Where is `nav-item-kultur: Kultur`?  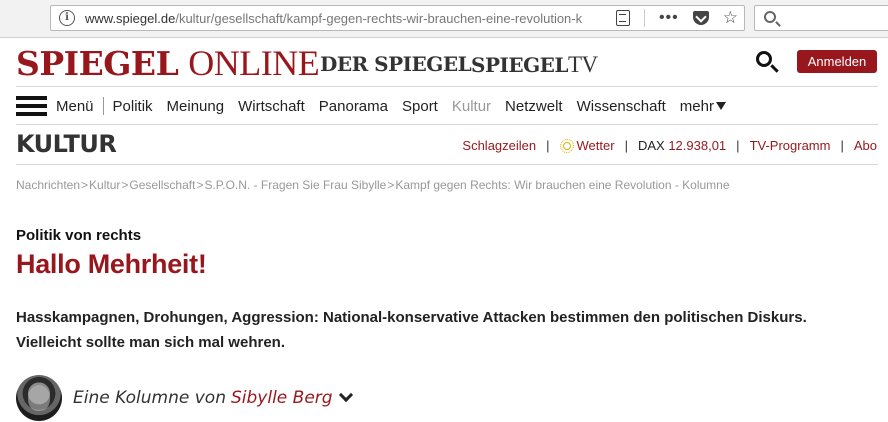 nav-item-kultur: Kultur is located at coordinates (471, 106).